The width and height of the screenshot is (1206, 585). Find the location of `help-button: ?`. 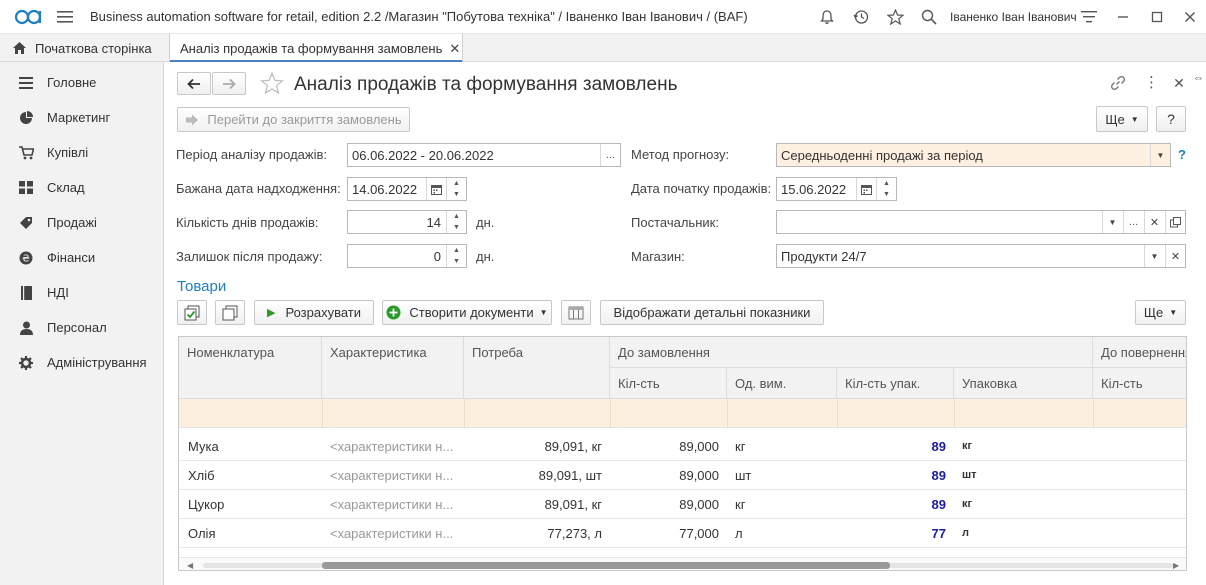

help-button: ? is located at coordinates (1171, 119).